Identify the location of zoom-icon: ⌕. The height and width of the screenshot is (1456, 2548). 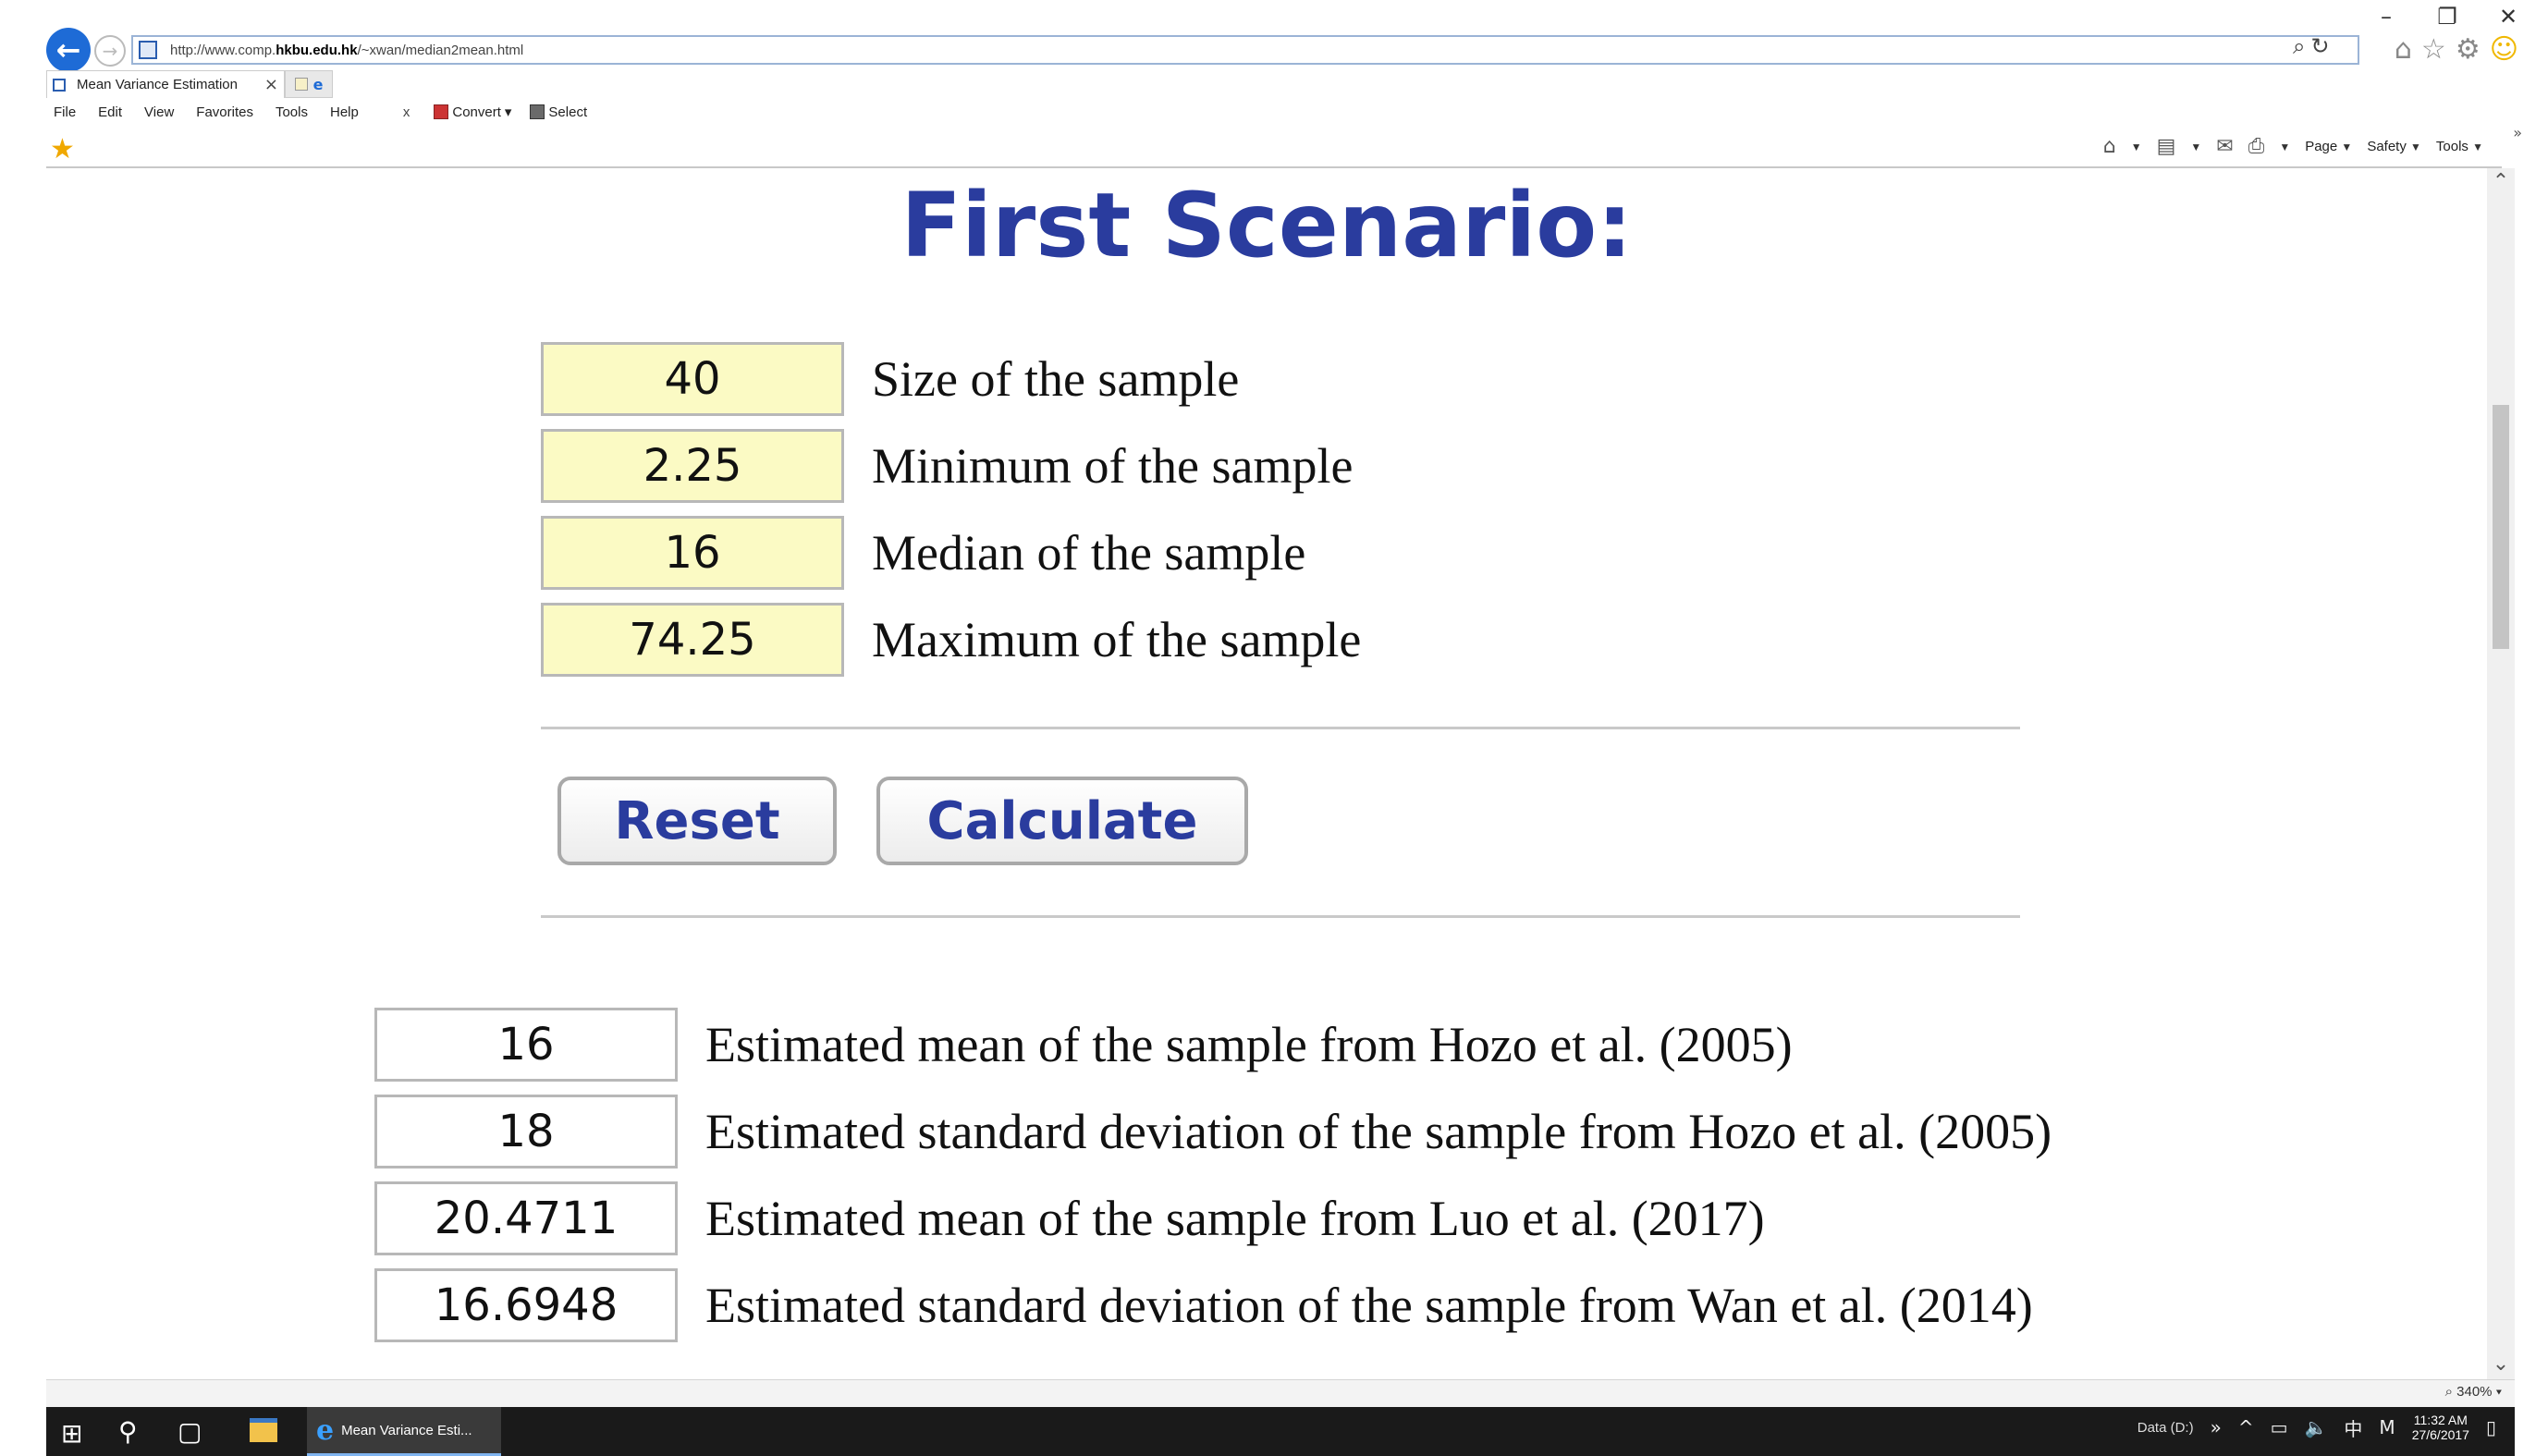
(2448, 1392).